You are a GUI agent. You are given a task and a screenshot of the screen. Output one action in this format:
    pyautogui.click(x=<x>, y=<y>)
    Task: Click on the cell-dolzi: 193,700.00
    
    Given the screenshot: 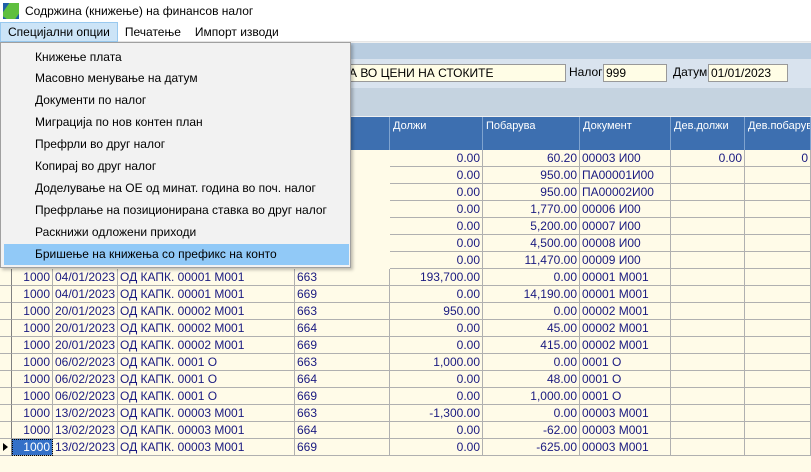 What is the action you would take?
    pyautogui.click(x=436, y=277)
    